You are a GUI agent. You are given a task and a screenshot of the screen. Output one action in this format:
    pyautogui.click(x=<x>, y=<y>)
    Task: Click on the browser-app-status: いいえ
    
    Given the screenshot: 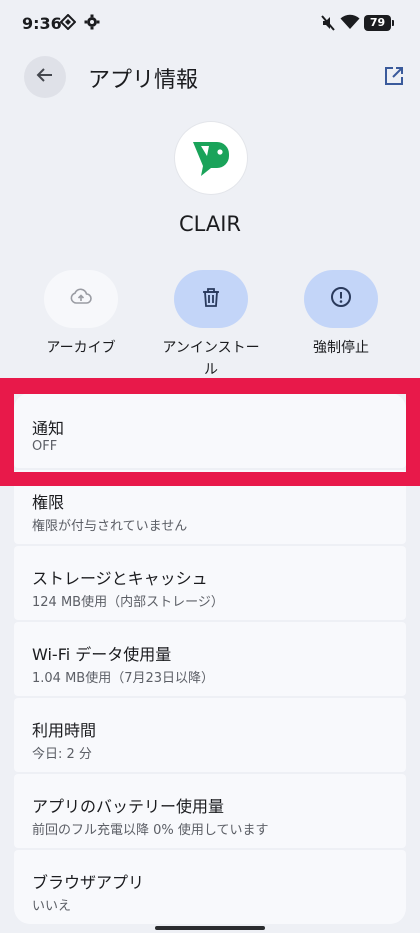 What is the action you would take?
    pyautogui.click(x=52, y=906)
    